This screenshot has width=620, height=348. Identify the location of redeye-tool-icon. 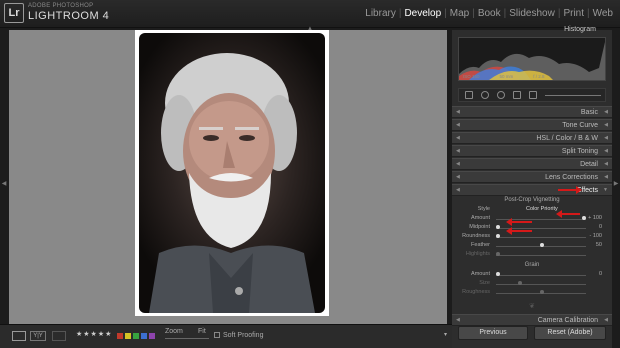
(517, 95).